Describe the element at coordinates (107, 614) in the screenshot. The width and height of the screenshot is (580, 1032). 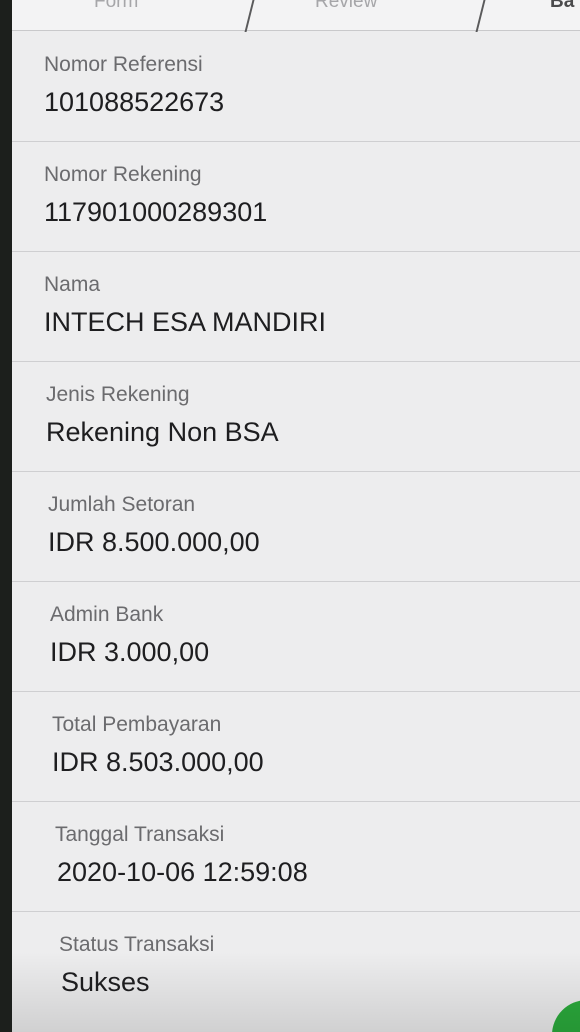
I see `admin-fee-label: Admin Bank` at that location.